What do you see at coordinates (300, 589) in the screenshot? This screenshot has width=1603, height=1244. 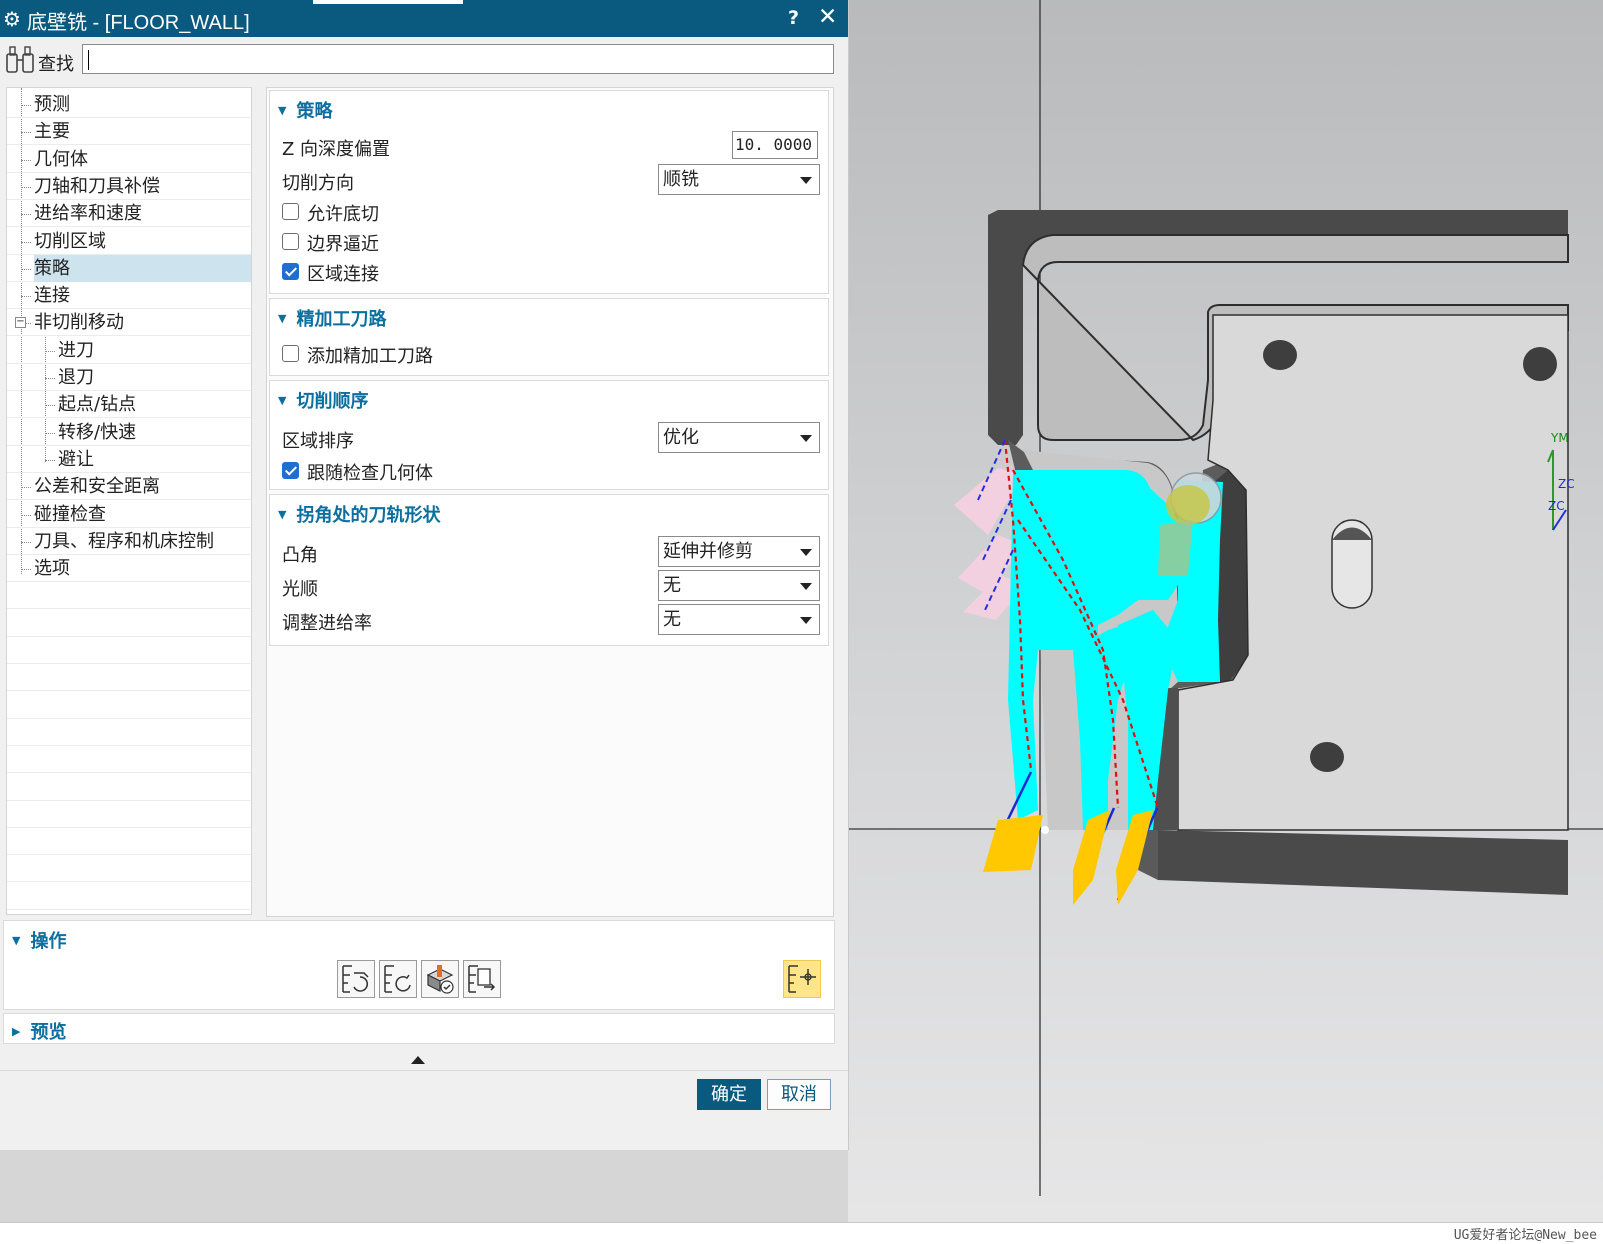 I see `smooth-label: 光顺` at bounding box center [300, 589].